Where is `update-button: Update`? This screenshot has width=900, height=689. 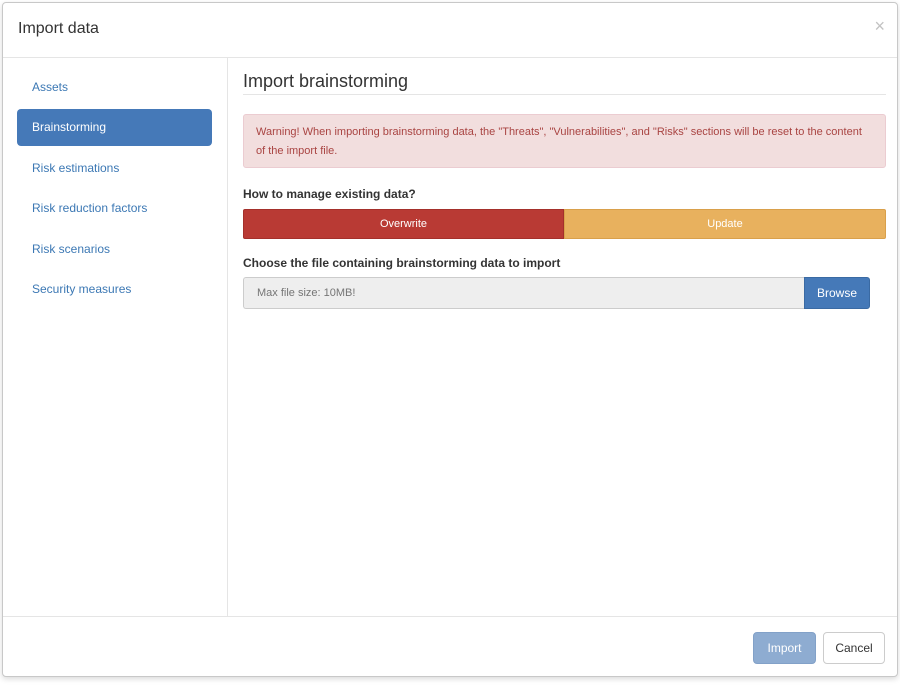
update-button: Update is located at coordinates (725, 224).